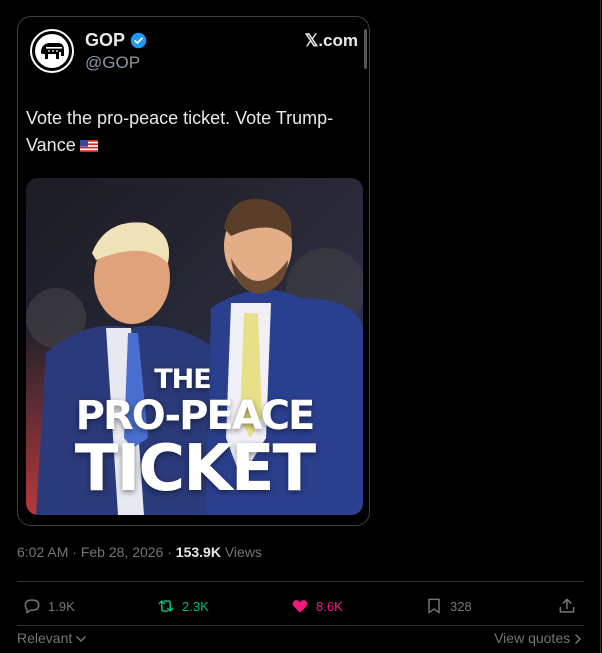 This screenshot has width=602, height=653. What do you see at coordinates (61, 606) in the screenshot?
I see `reply-count: 1.9K` at bounding box center [61, 606].